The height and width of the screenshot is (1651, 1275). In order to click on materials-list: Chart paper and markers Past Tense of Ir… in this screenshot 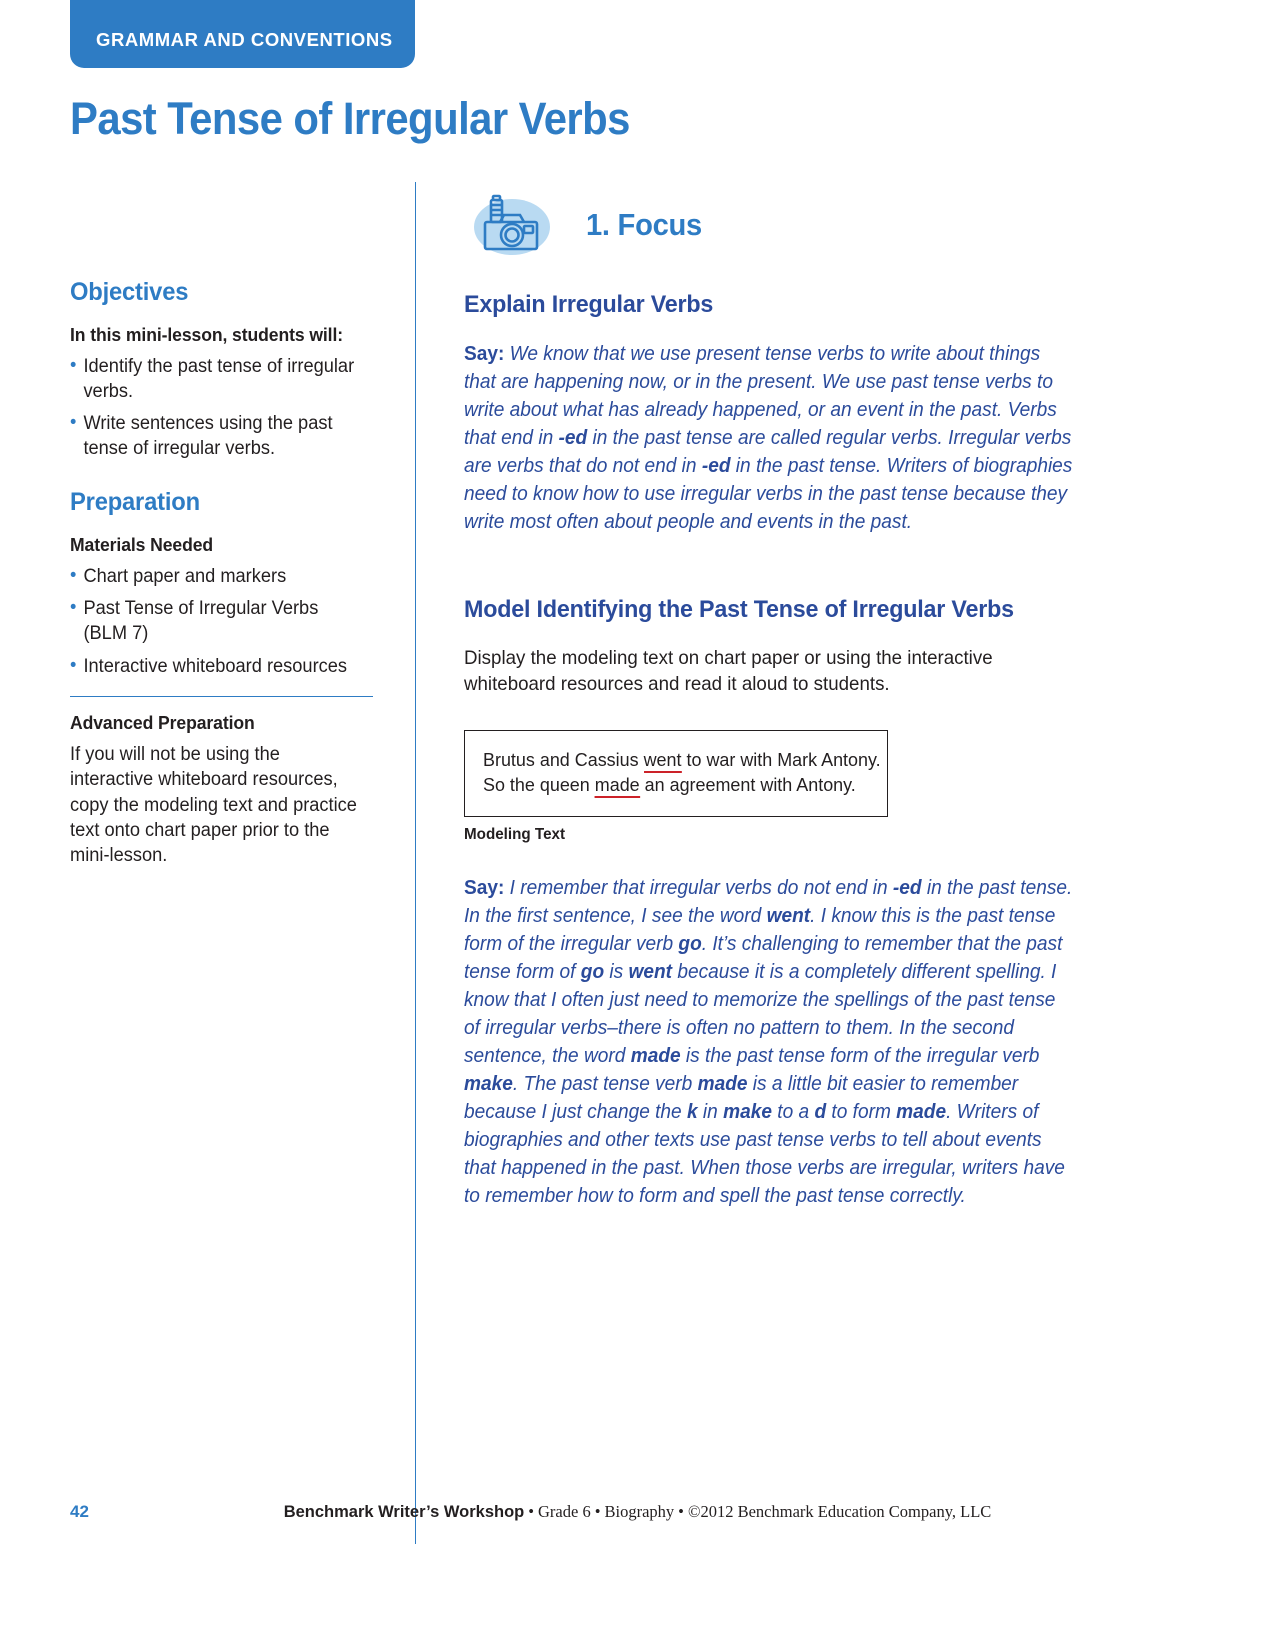, I will do `click(223, 621)`.